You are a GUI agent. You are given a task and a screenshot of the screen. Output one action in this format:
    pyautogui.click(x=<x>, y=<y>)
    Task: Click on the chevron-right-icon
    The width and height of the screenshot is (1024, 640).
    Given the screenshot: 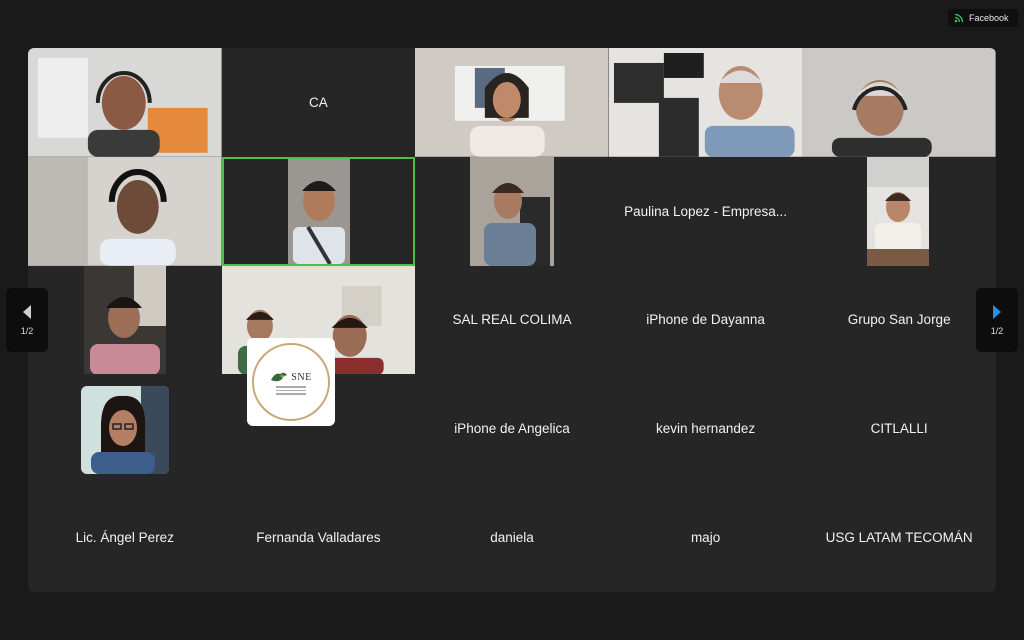 What is the action you would take?
    pyautogui.click(x=997, y=312)
    